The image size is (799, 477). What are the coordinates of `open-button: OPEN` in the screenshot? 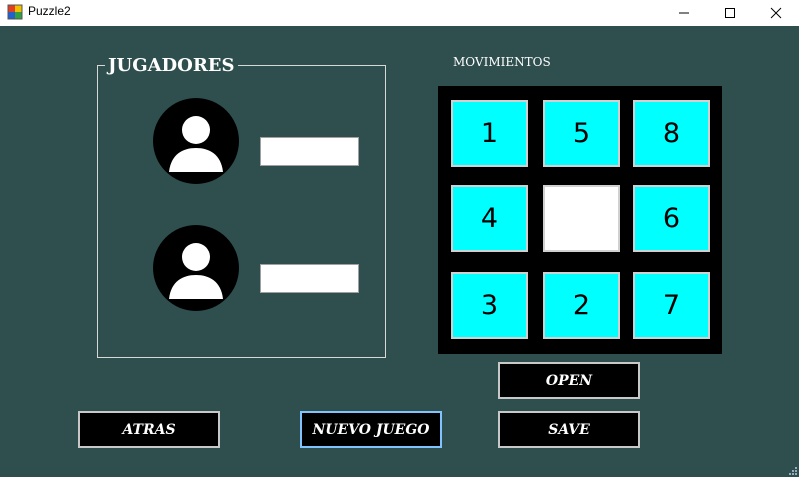 It's located at (569, 380).